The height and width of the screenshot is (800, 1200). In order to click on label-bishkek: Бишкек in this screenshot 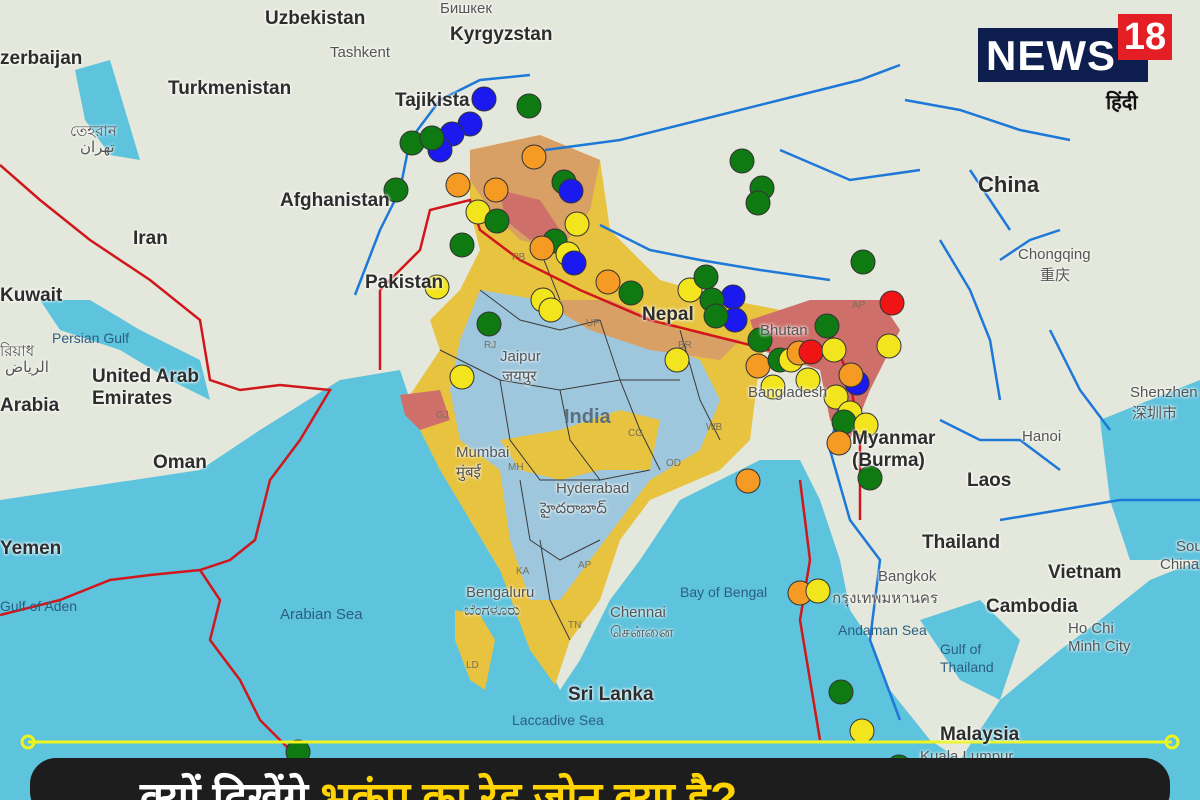, I will do `click(466, 8)`.